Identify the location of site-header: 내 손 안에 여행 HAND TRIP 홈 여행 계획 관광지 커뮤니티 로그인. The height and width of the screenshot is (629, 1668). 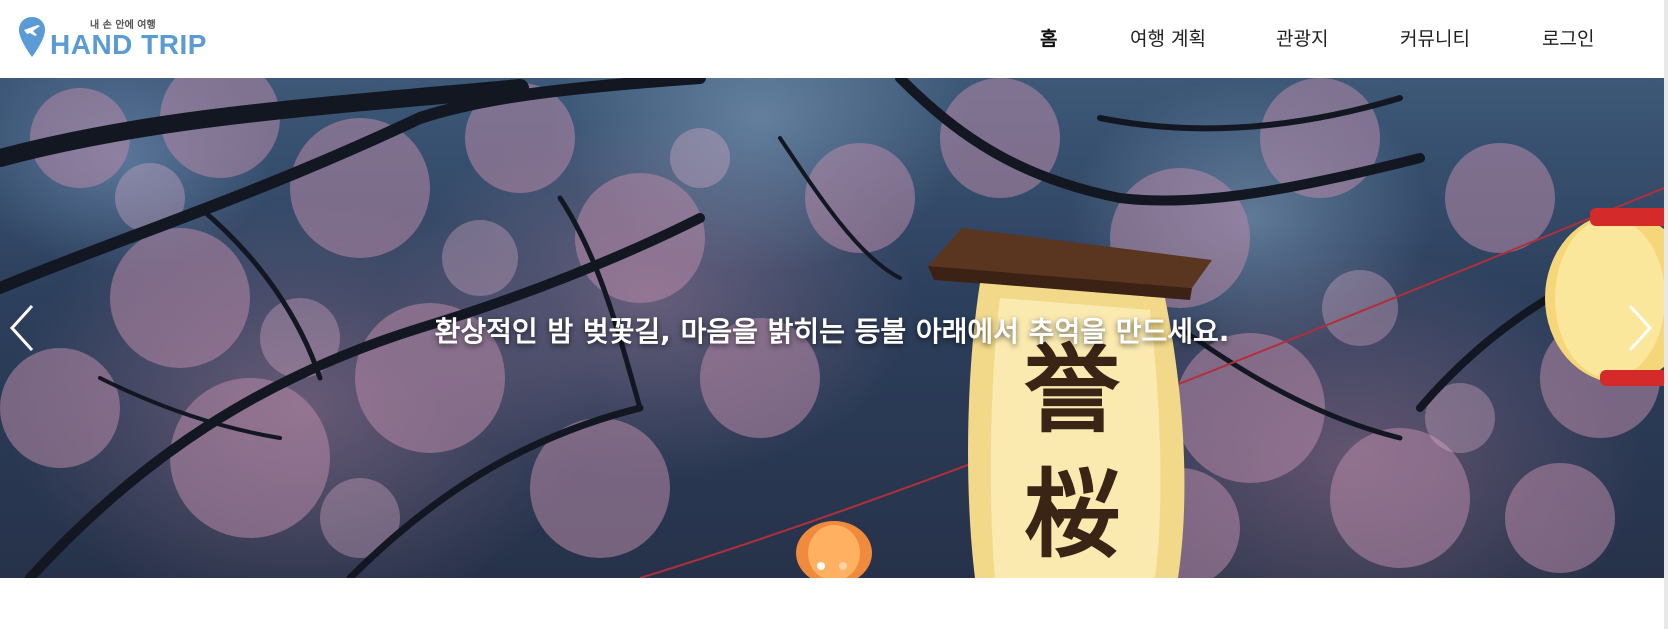
(834, 39).